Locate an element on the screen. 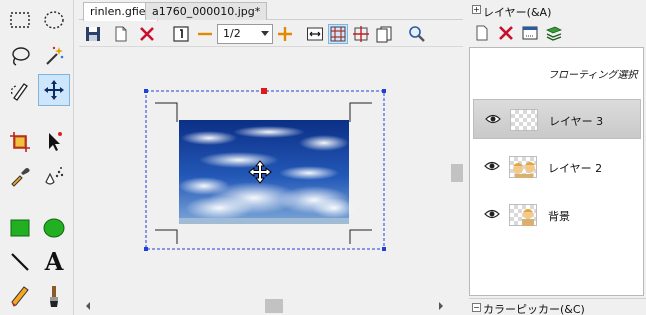  freehand-select-tool is located at coordinates (20, 90).